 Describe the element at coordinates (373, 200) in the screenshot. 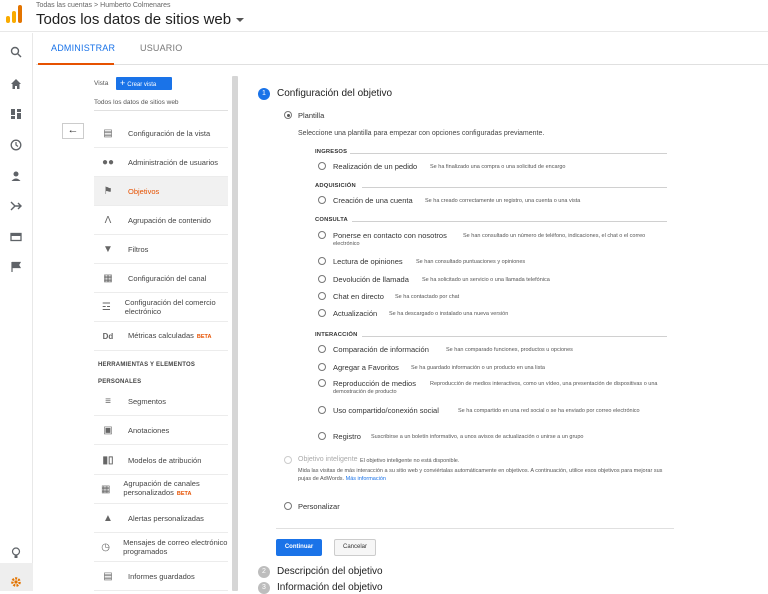

I see `goal-option-label: Creación de una cuenta` at that location.